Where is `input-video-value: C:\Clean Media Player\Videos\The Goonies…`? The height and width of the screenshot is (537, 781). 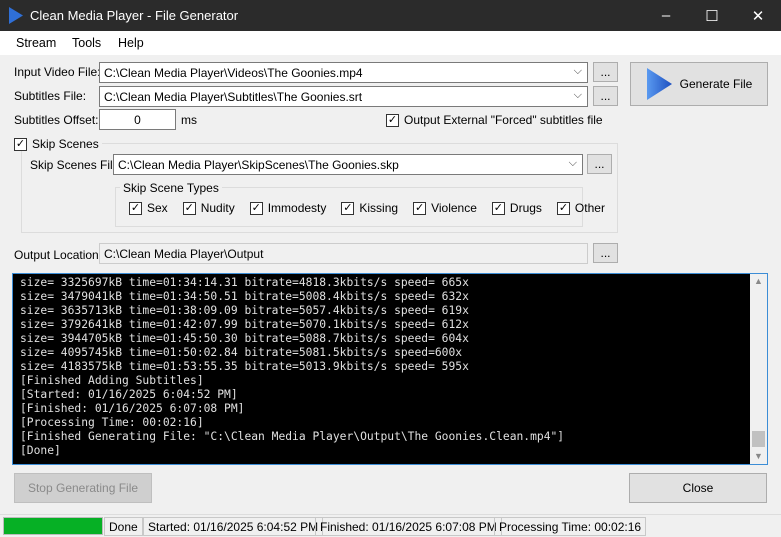 input-video-value: C:\Clean Media Player\Videos\The Goonies… is located at coordinates (233, 73).